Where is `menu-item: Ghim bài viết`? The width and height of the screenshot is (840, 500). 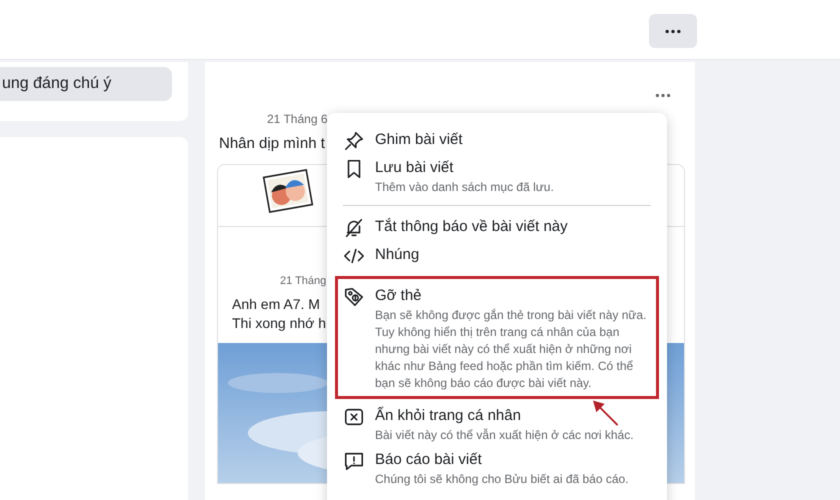 menu-item: Ghim bài viết is located at coordinates (497, 141).